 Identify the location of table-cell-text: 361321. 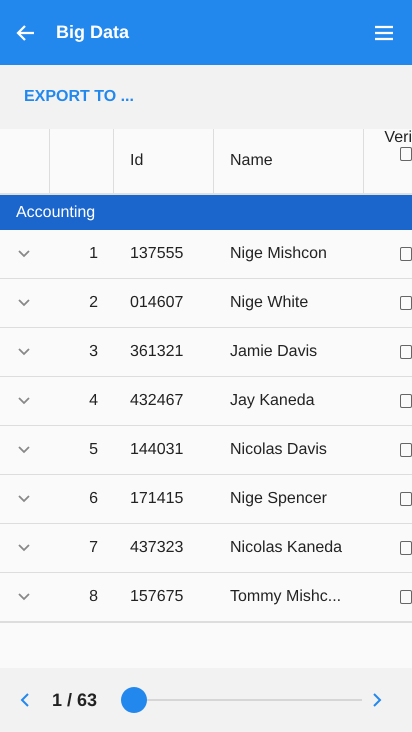
(156, 352).